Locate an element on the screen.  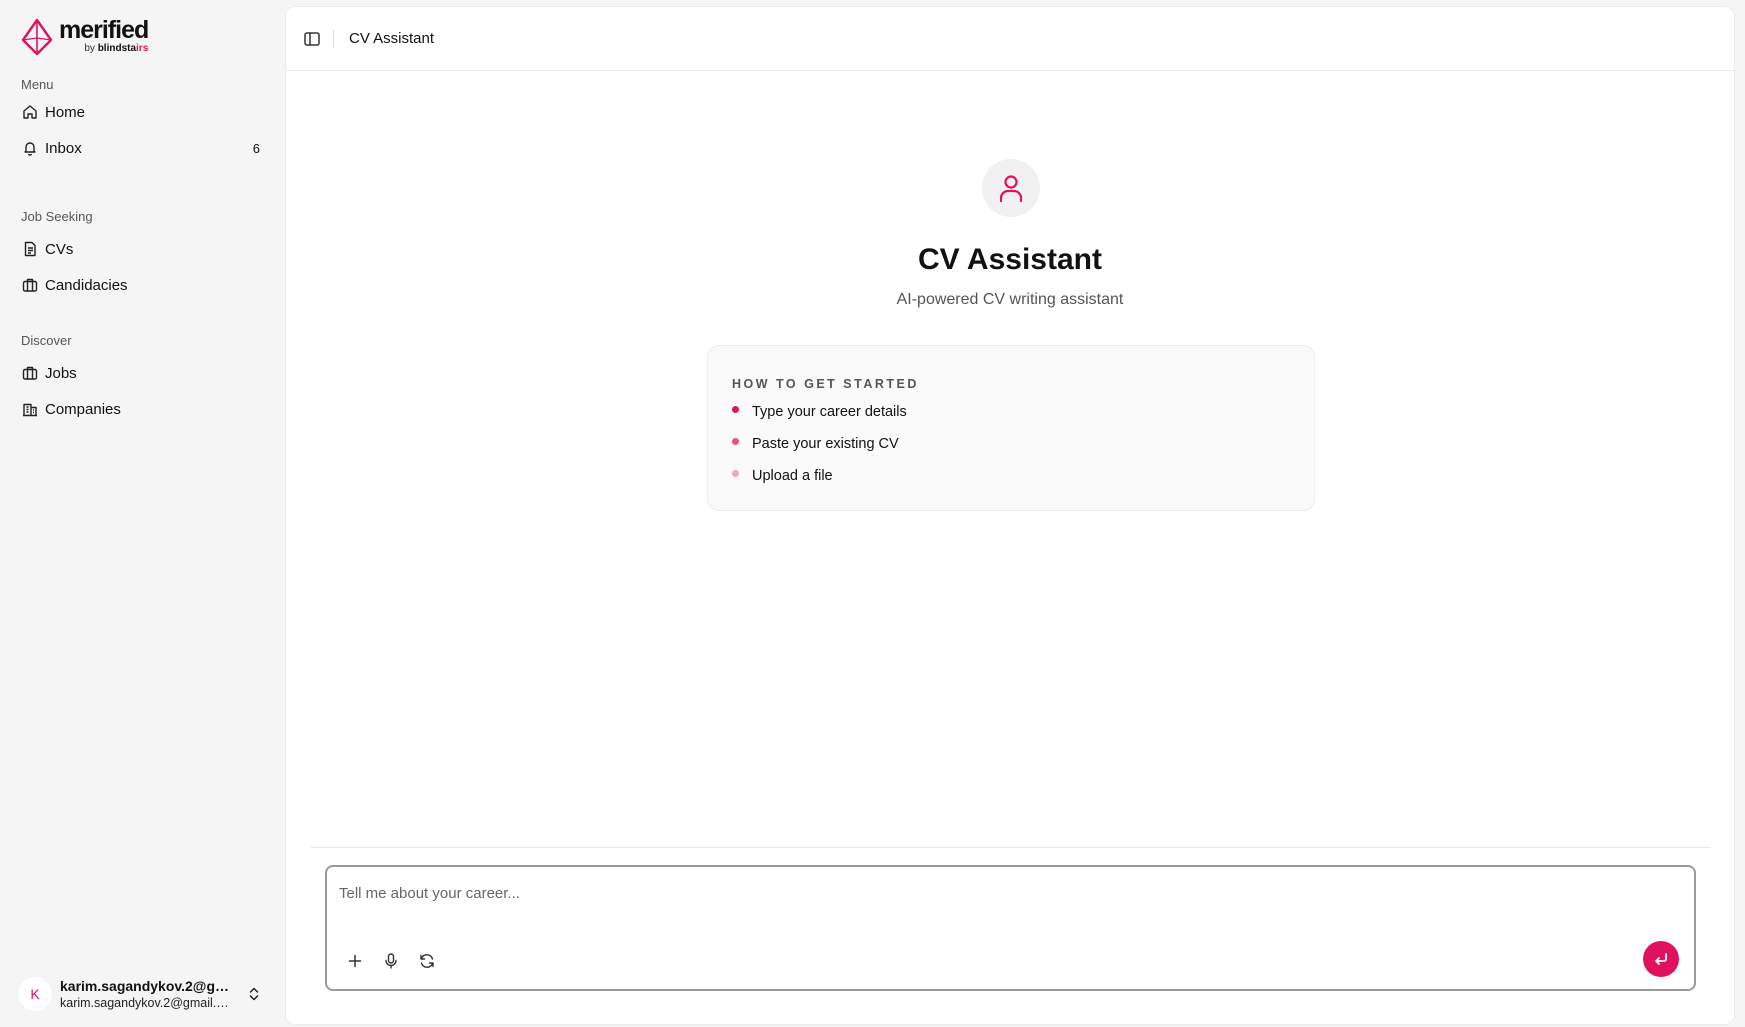
building-icon is located at coordinates (30, 409).